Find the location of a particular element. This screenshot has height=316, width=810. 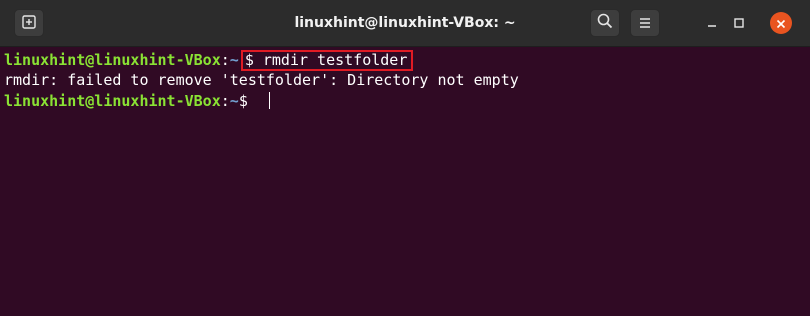

minimize-icon is located at coordinates (712, 23).